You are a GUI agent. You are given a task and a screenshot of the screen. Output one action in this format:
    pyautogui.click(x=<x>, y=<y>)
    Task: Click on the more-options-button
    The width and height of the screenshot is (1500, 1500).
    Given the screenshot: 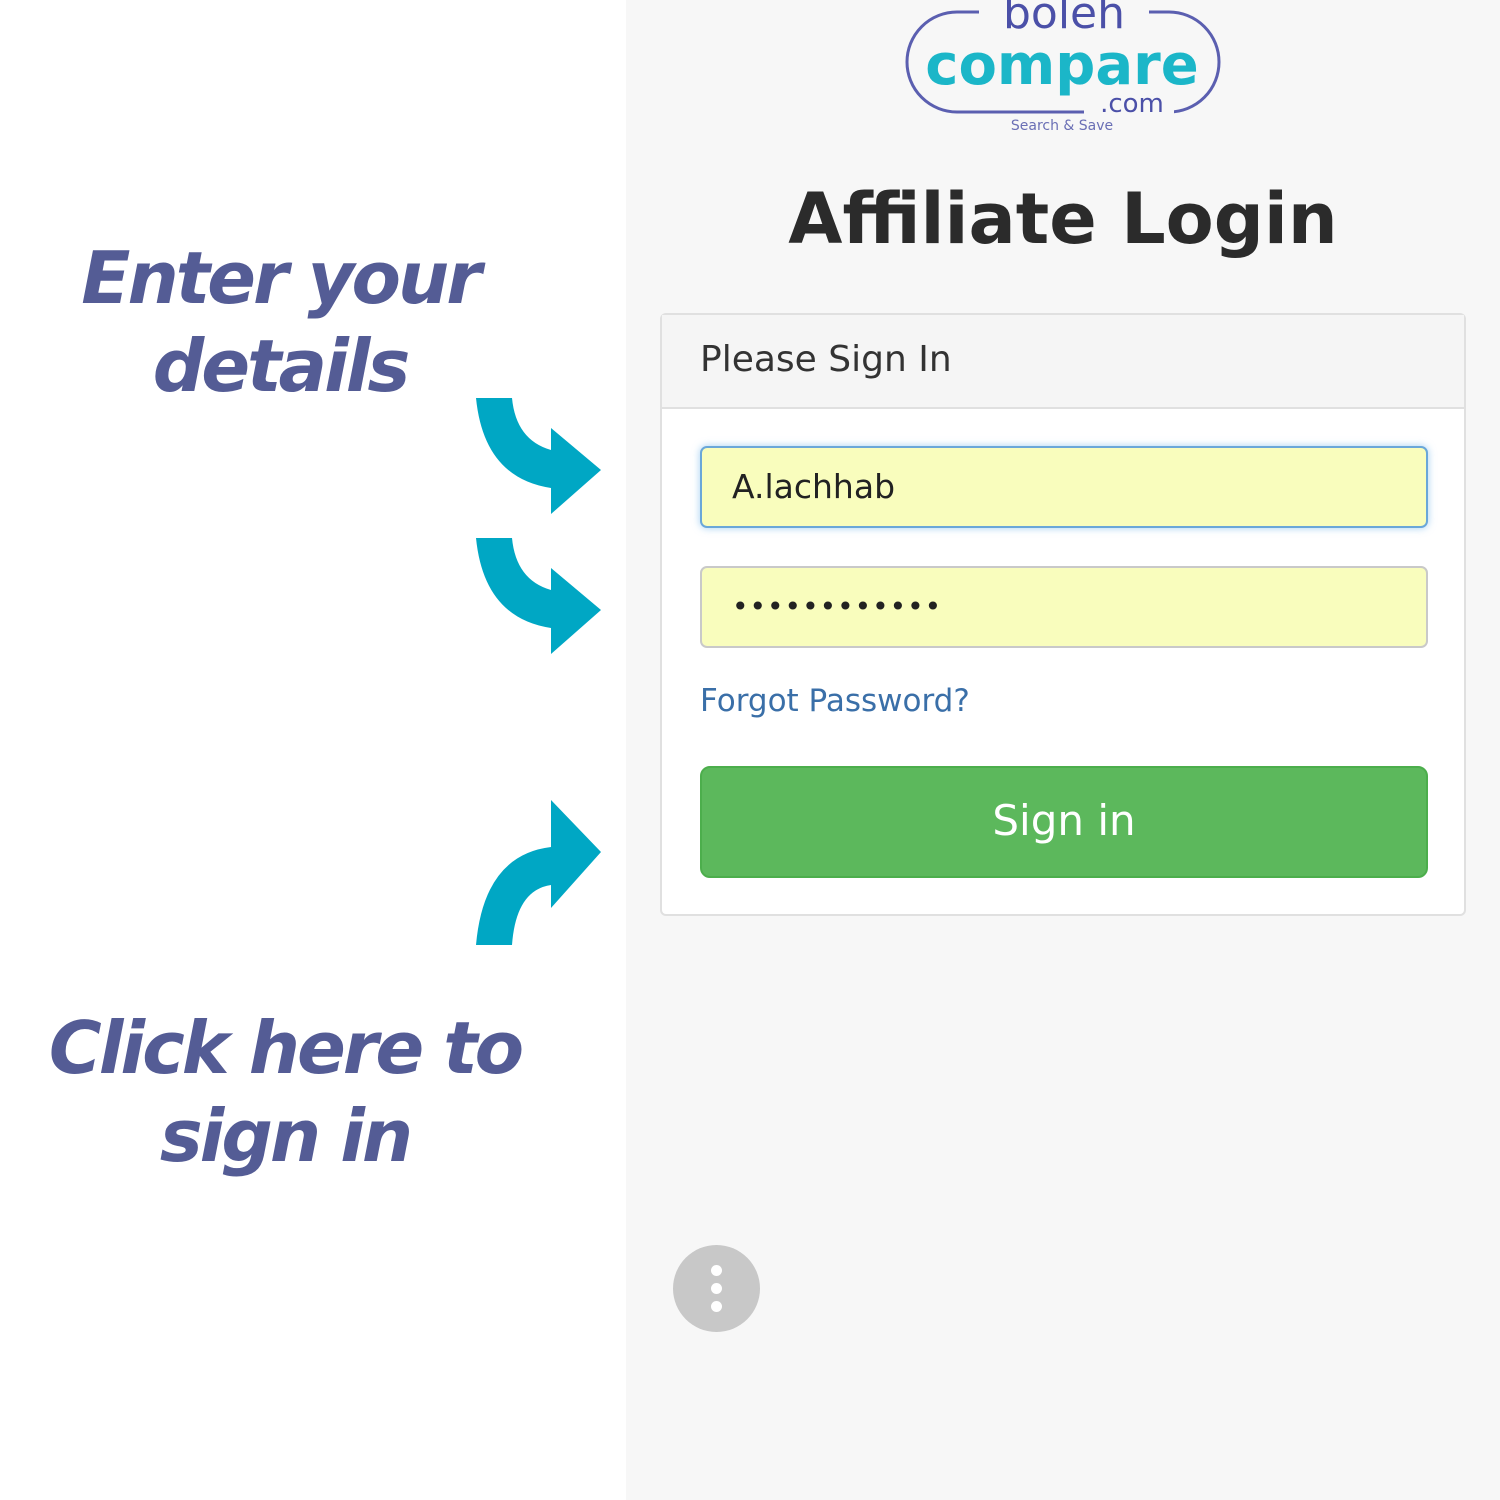 What is the action you would take?
    pyautogui.click(x=716, y=1288)
    